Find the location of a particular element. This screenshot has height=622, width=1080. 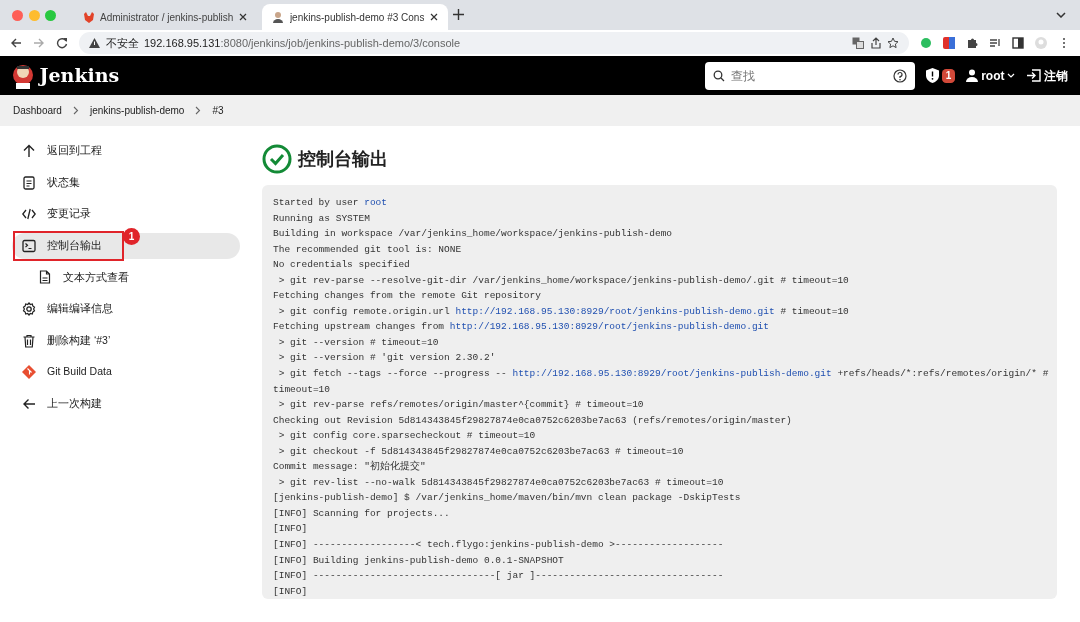

console-text: > git config core.sparsecheckout # timeout=10 is located at coordinates (406, 436).